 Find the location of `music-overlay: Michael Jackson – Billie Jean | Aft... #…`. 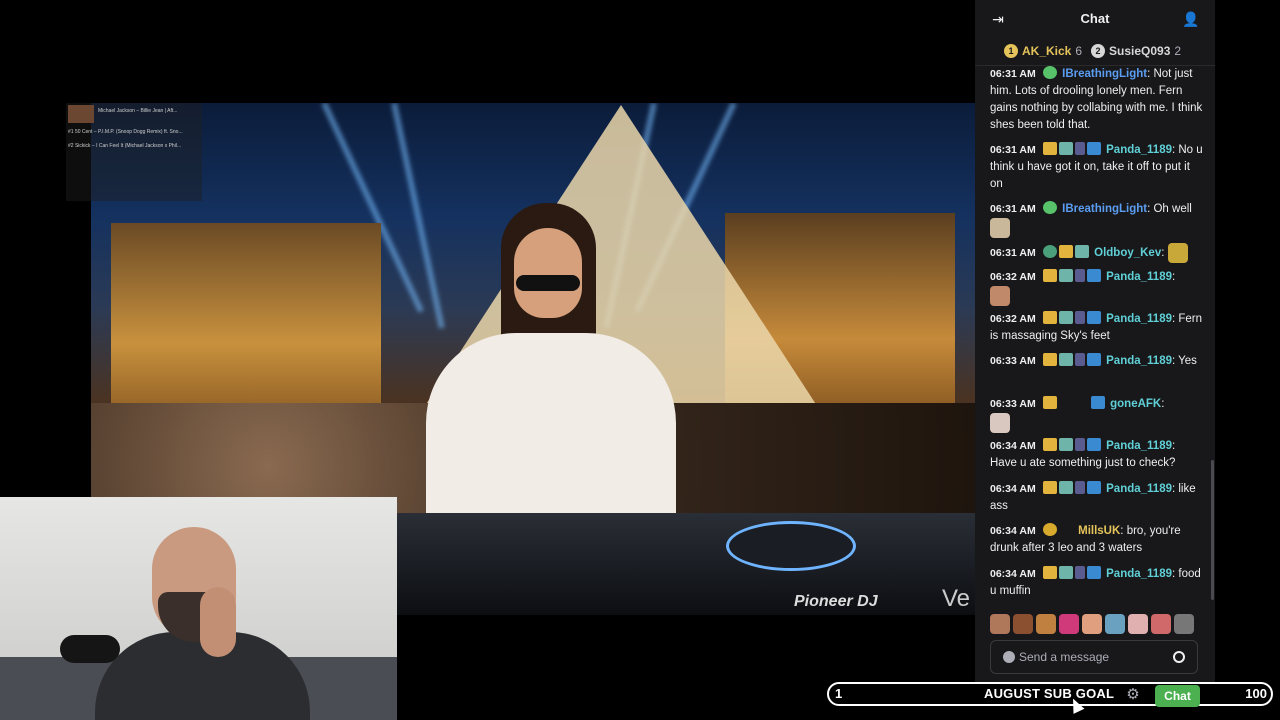

music-overlay: Michael Jackson – Billie Jean | Aft... #… is located at coordinates (134, 152).